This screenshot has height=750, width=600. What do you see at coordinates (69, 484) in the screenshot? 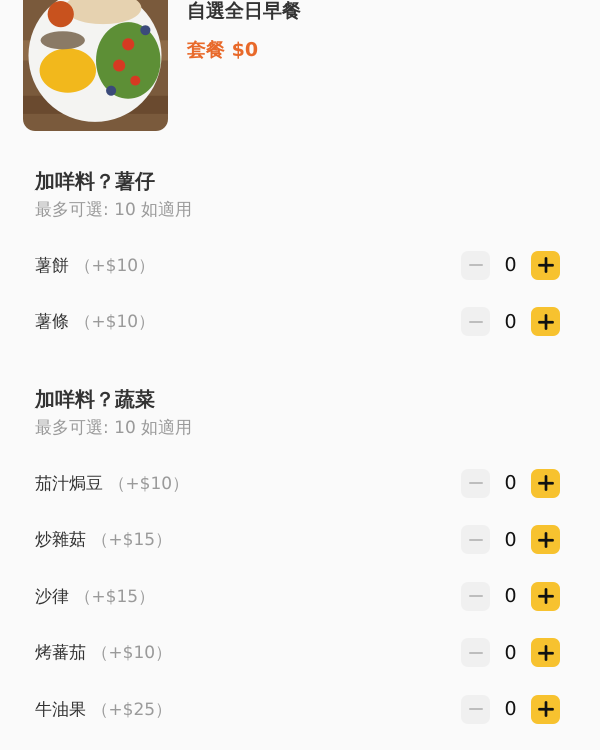
I see `option-name: 茄汁焗豆` at bounding box center [69, 484].